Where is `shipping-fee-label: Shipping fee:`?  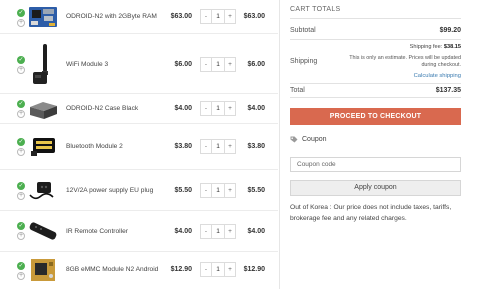
shipping-fee-label: Shipping fee: is located at coordinates (426, 47).